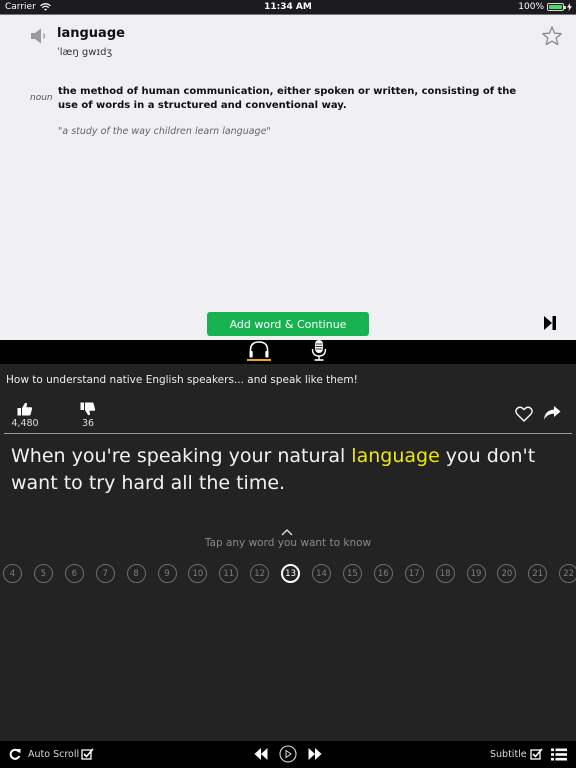 The width and height of the screenshot is (576, 768). Describe the element at coordinates (15, 754) in the screenshot. I see `refresh-icon` at that location.